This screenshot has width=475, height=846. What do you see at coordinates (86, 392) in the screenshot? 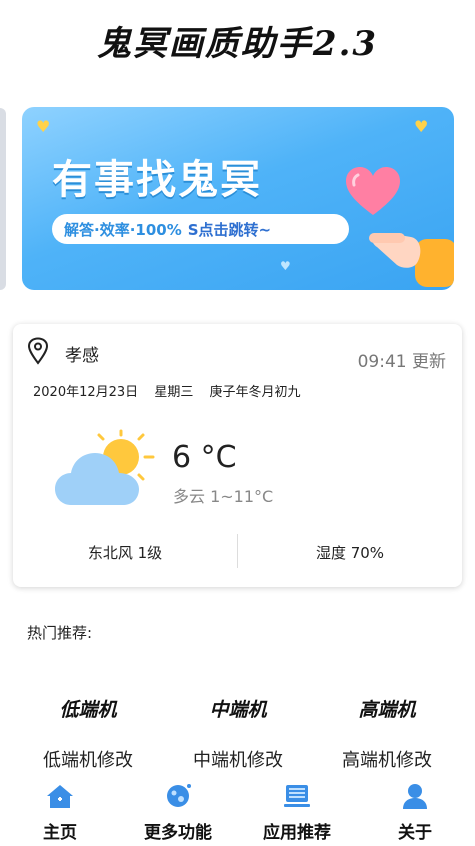
I see `date-text: 2020年12月23日` at bounding box center [86, 392].